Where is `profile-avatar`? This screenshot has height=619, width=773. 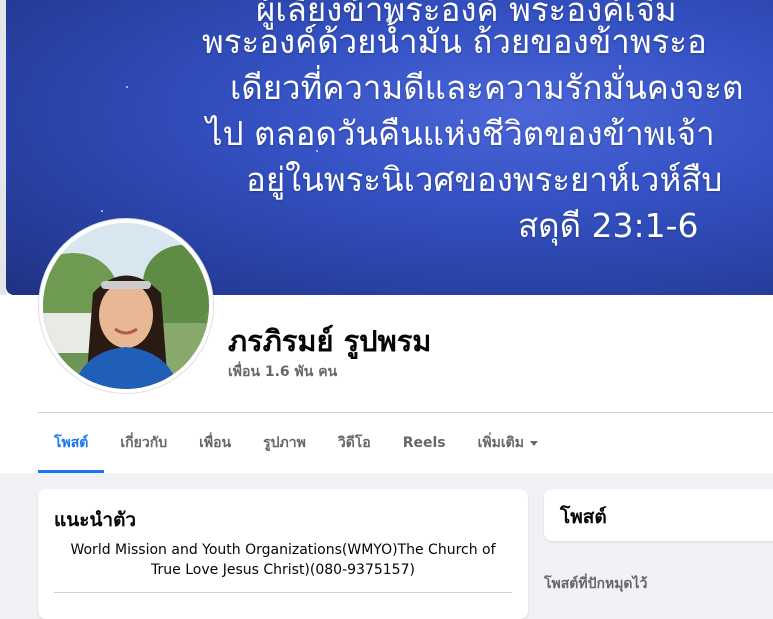 profile-avatar is located at coordinates (126, 306).